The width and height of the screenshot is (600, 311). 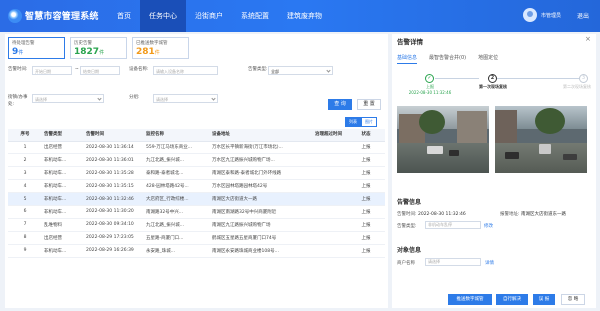 I want to click on table-cell: 乱堆物料, so click(x=63, y=225).